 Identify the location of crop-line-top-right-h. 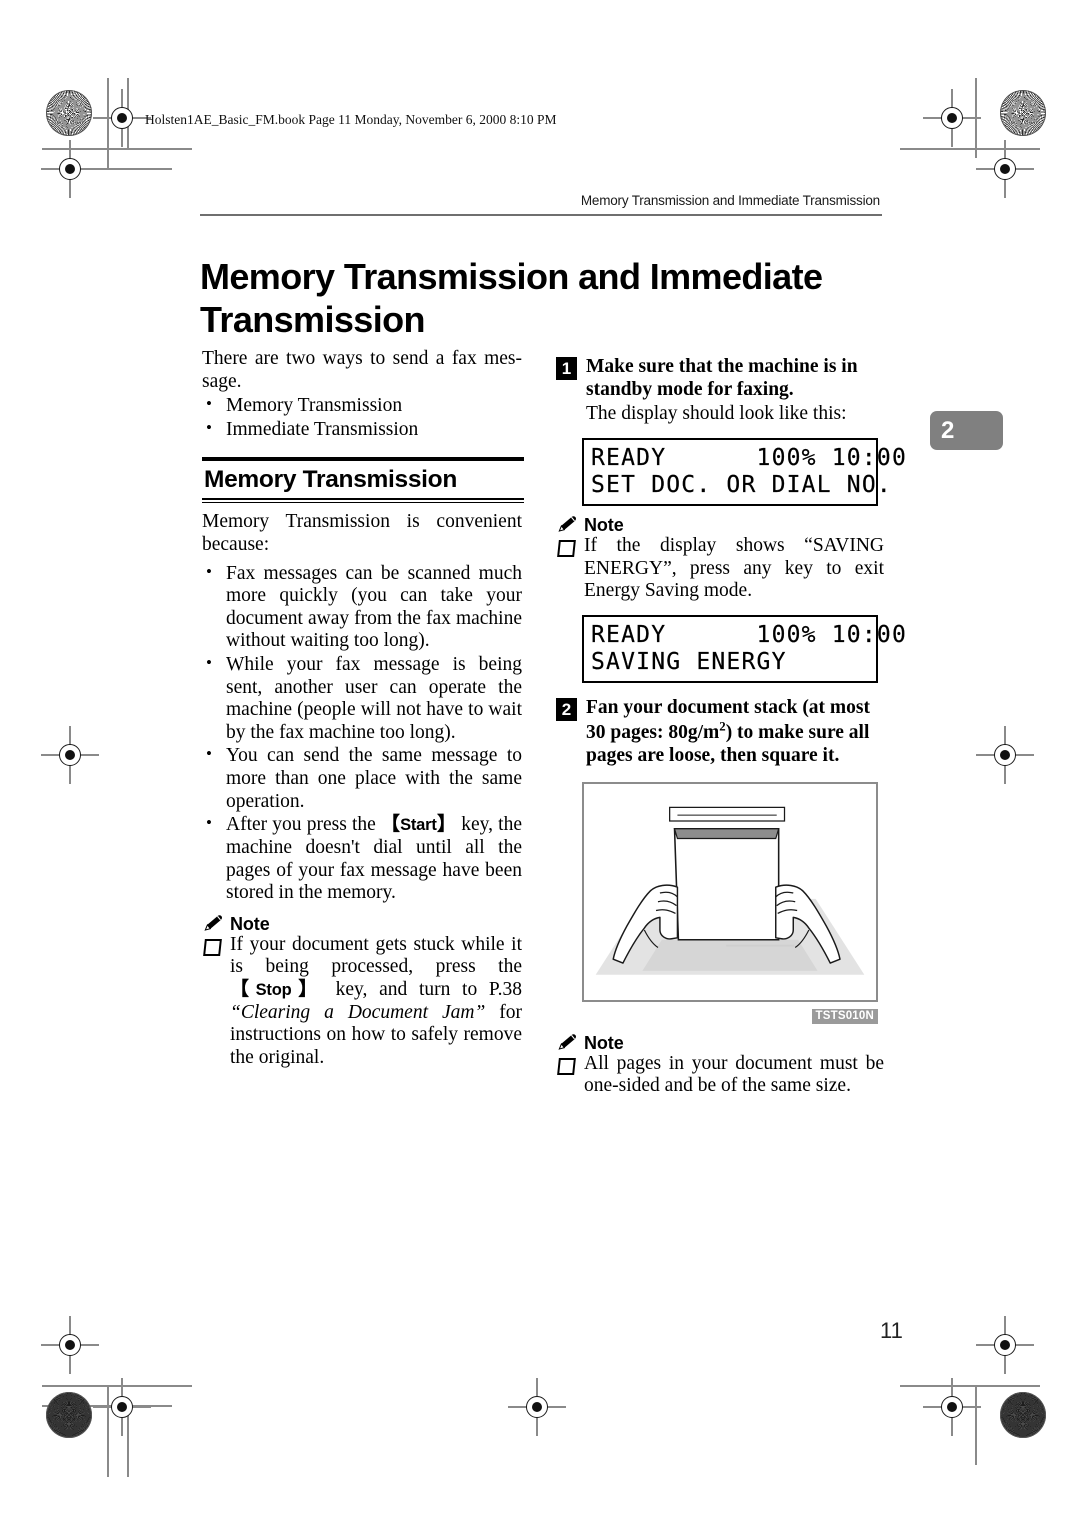
(970, 149).